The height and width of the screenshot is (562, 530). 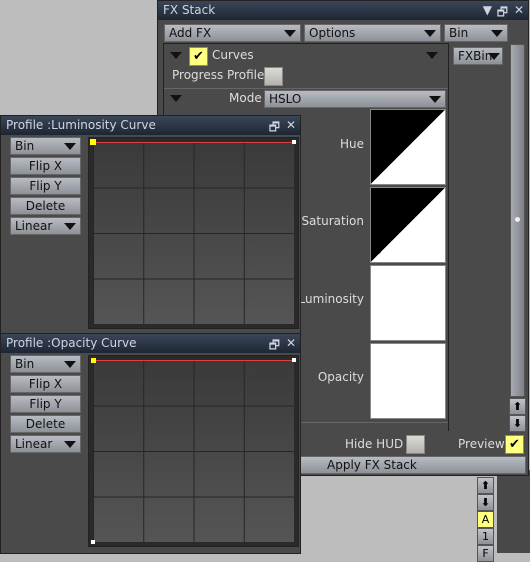 What do you see at coordinates (517, 406) in the screenshot?
I see `scroll-up-button: ⬆` at bounding box center [517, 406].